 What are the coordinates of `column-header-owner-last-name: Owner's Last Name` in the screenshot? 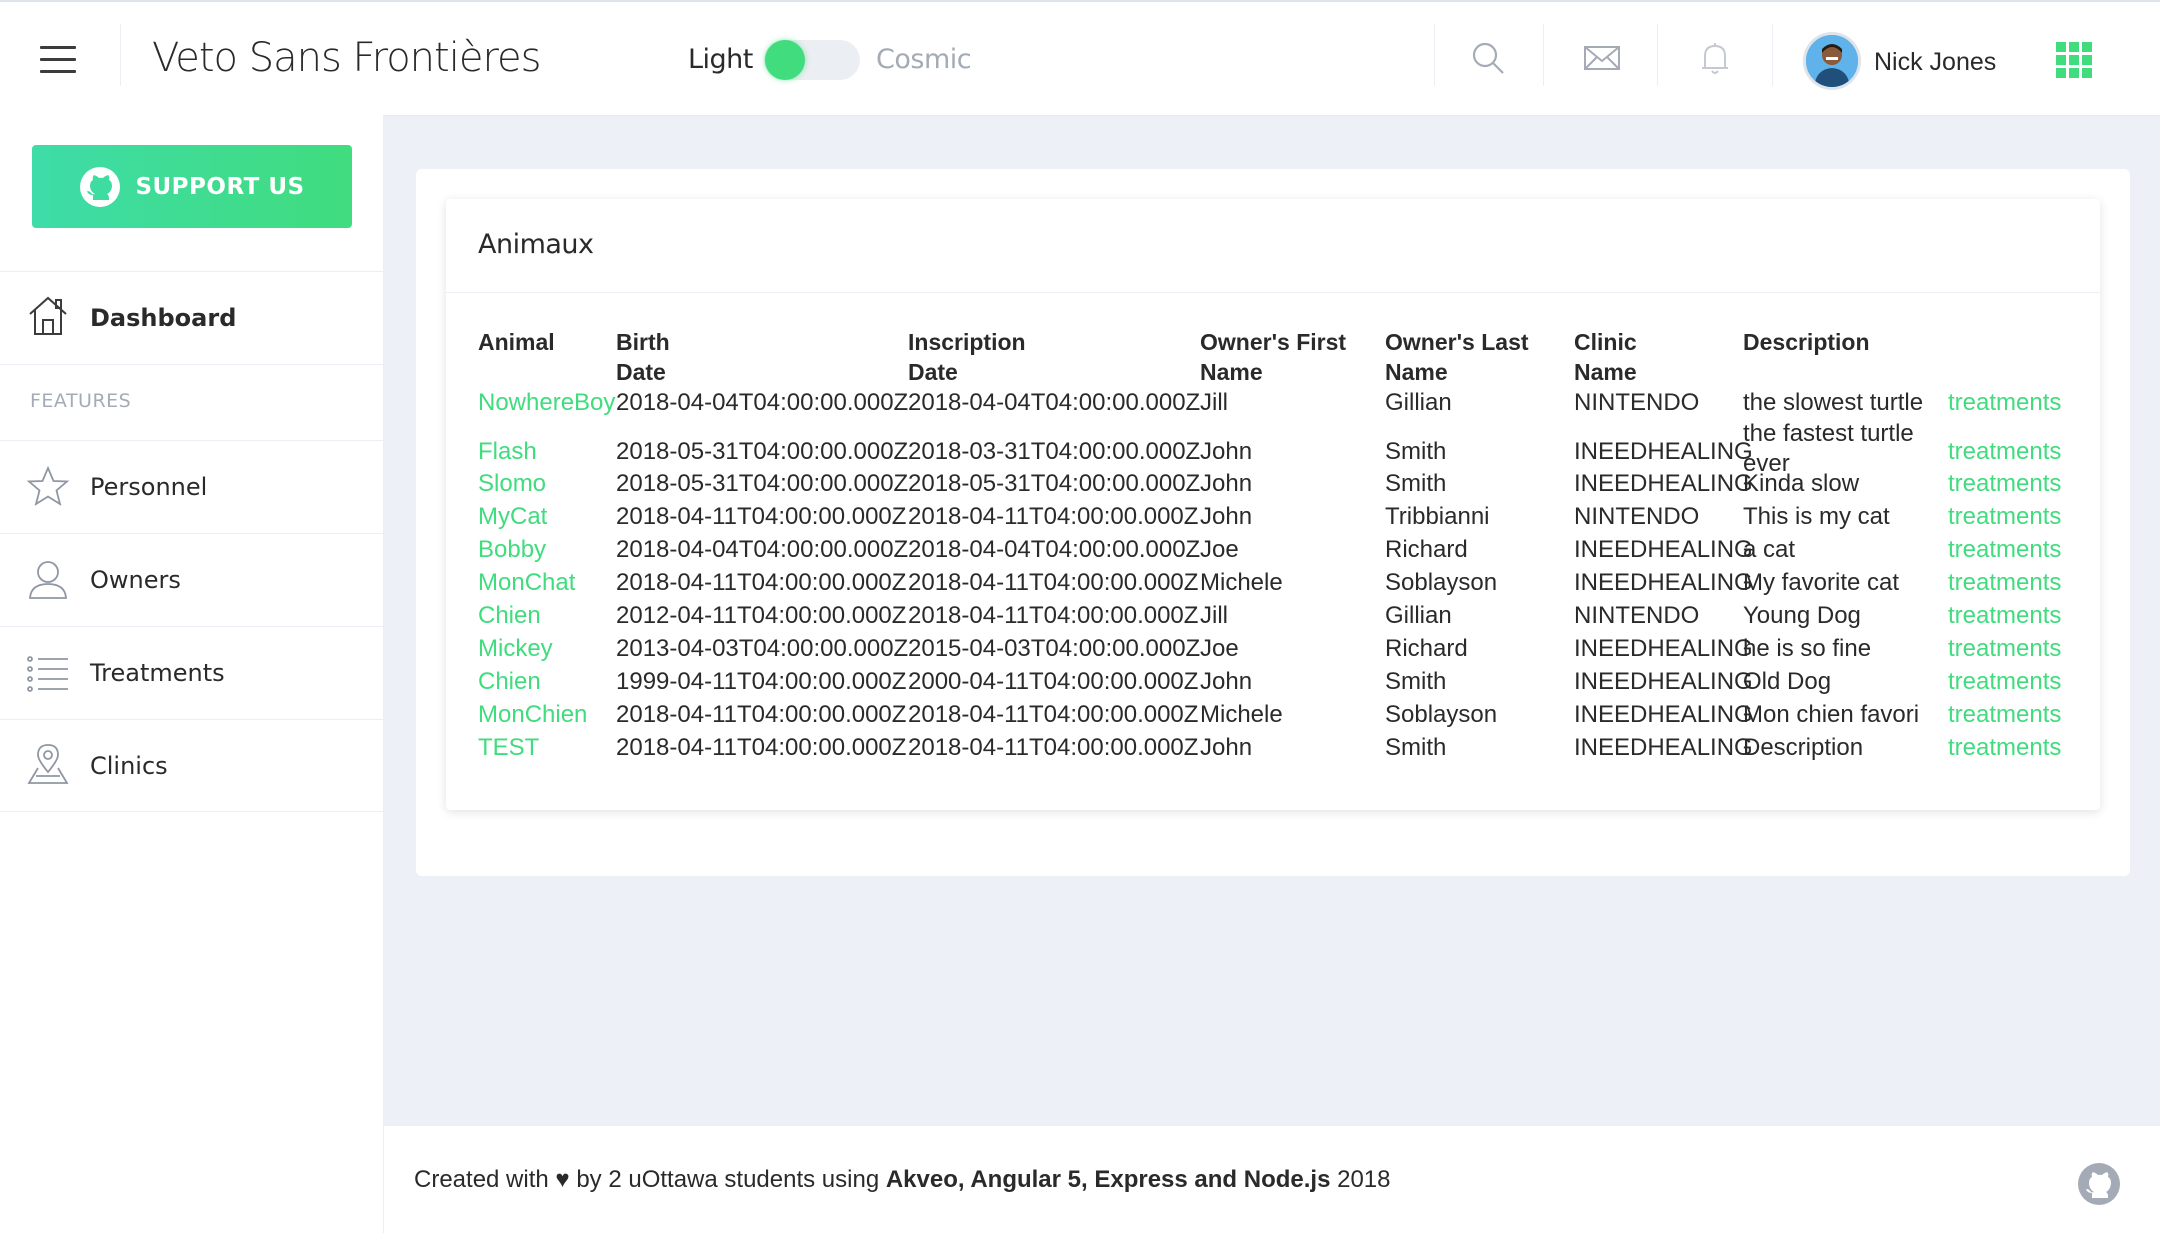 It's located at (1457, 357).